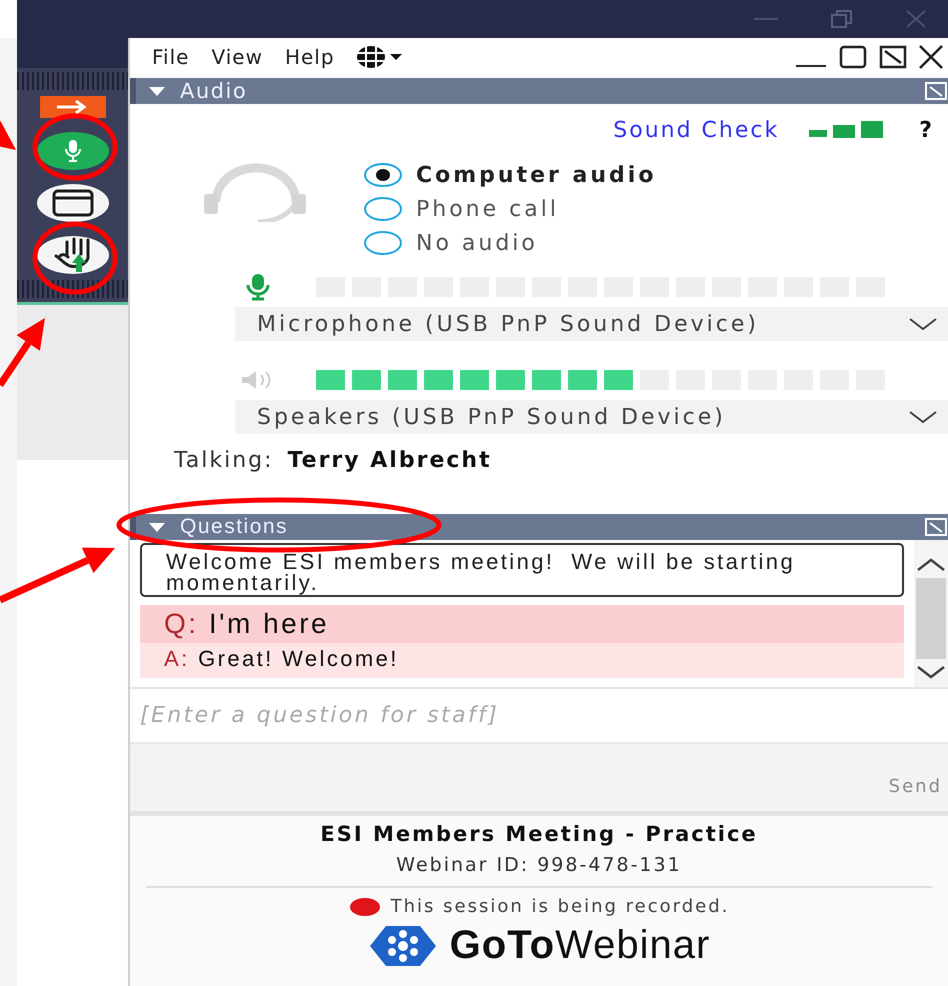  I want to click on caret-icon, so click(395, 57).